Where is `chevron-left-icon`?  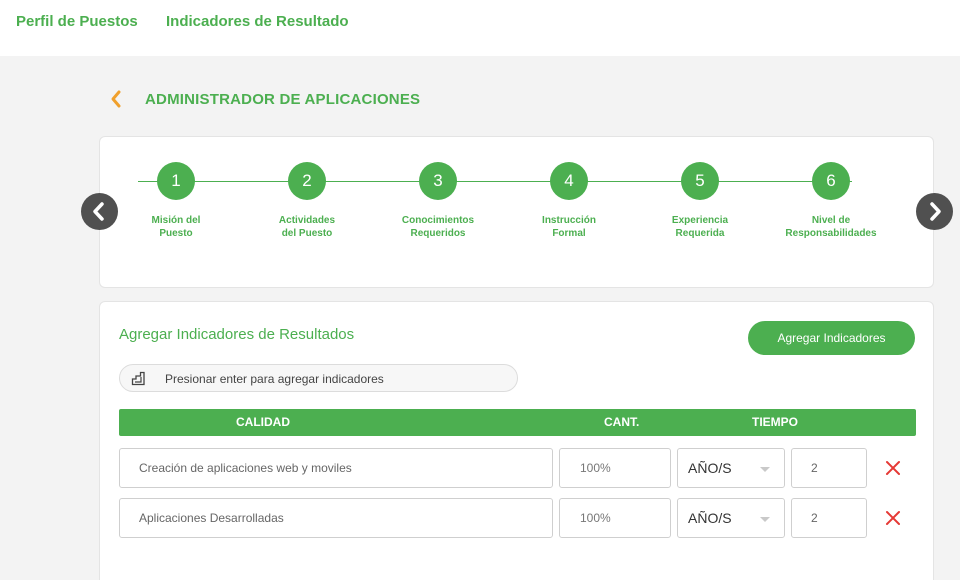
chevron-left-icon is located at coordinates (98, 211).